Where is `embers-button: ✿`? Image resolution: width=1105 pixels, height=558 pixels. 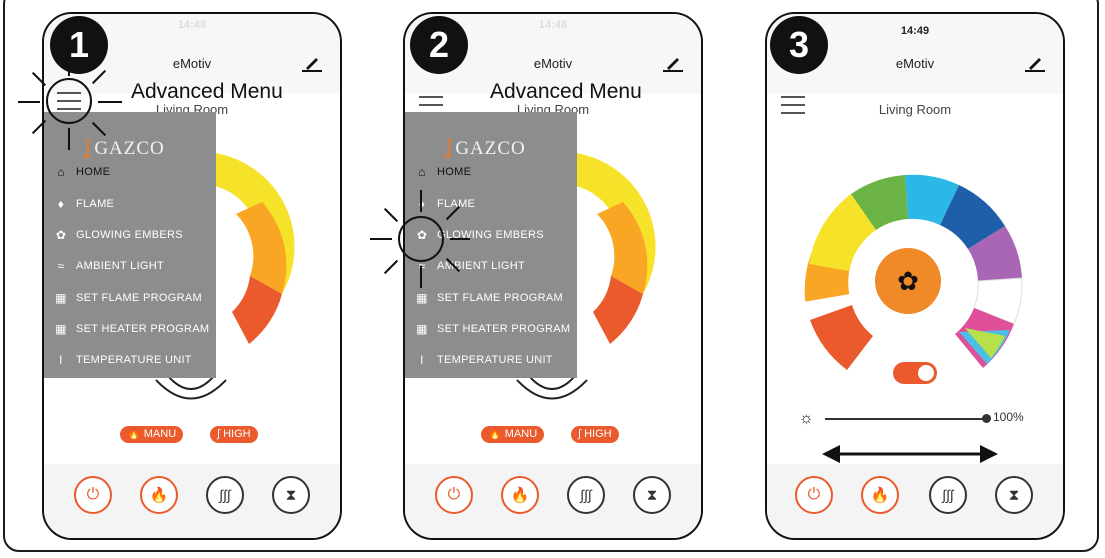
embers-button: ✿ is located at coordinates (908, 281).